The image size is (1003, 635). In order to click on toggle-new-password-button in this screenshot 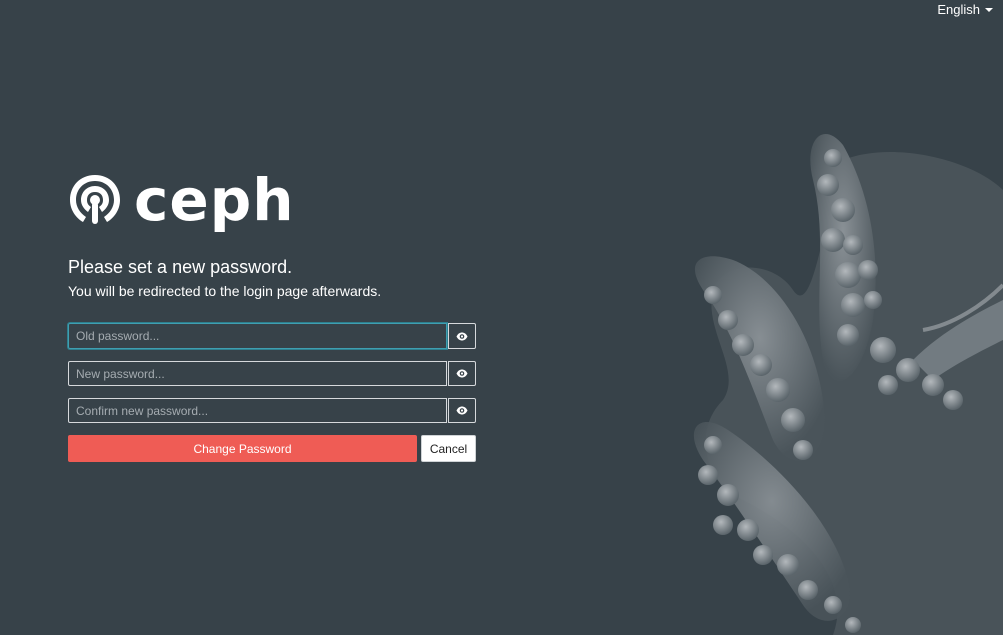, I will do `click(462, 373)`.